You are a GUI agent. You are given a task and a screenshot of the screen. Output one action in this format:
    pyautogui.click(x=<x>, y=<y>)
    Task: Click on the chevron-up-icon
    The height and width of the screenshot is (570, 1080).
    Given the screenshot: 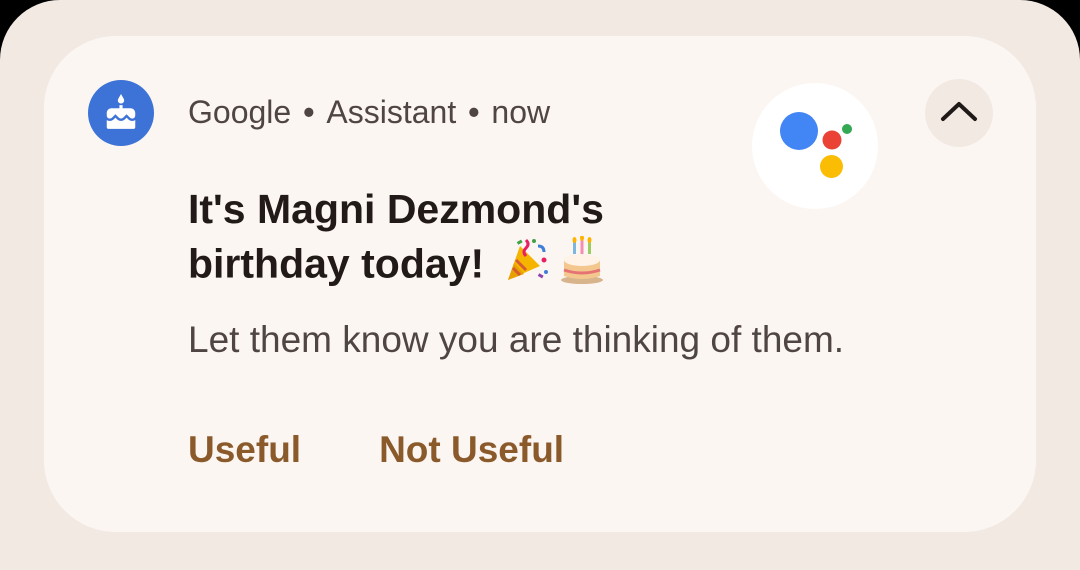 What is the action you would take?
    pyautogui.click(x=959, y=113)
    